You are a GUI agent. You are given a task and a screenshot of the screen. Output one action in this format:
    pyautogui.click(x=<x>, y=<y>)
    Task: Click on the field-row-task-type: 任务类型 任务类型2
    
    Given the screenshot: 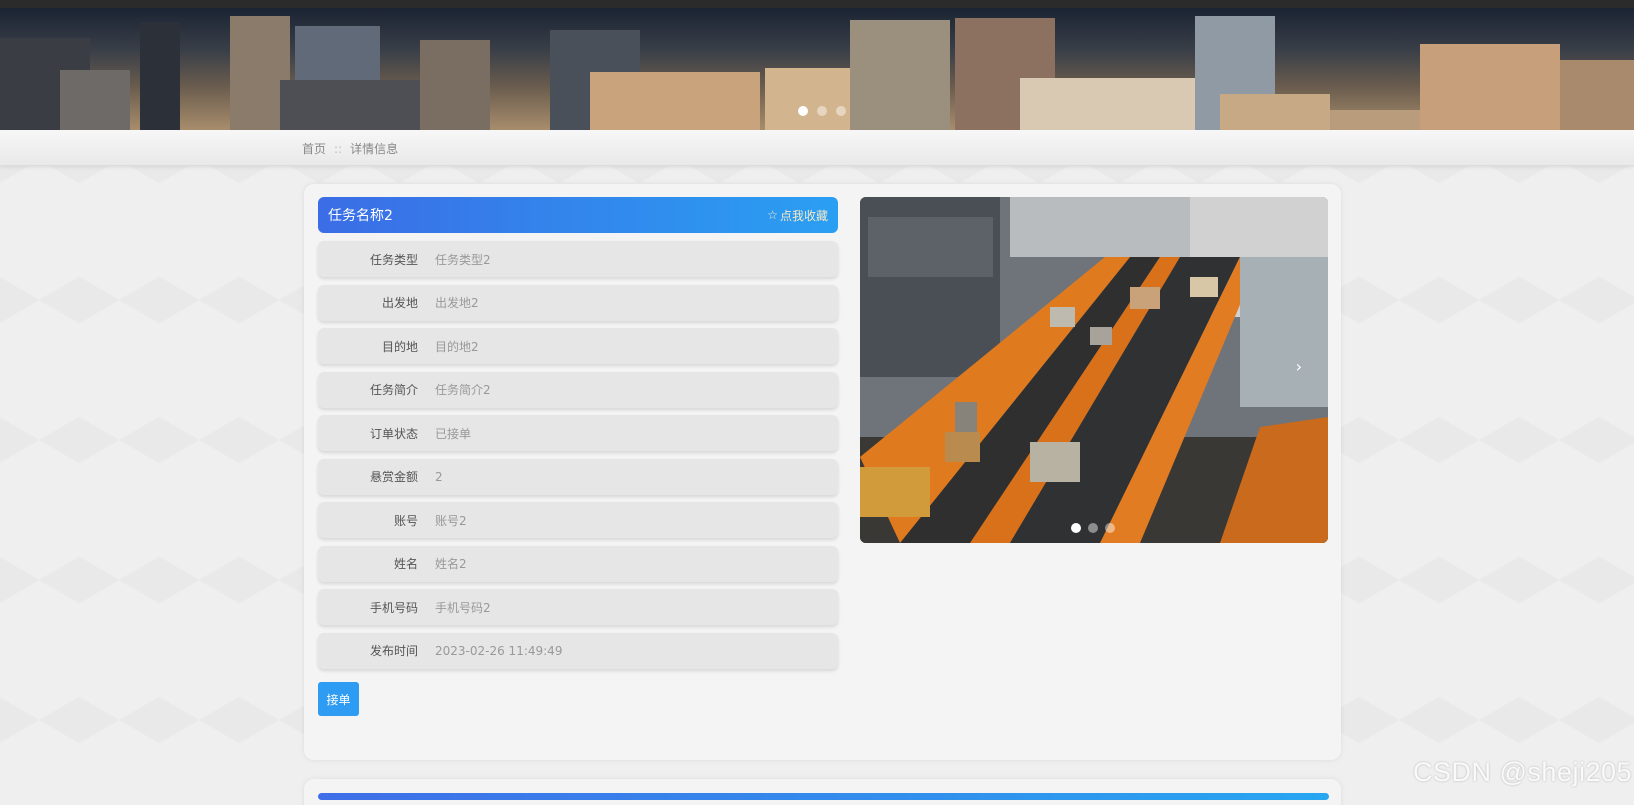 What is the action you would take?
    pyautogui.click(x=578, y=259)
    